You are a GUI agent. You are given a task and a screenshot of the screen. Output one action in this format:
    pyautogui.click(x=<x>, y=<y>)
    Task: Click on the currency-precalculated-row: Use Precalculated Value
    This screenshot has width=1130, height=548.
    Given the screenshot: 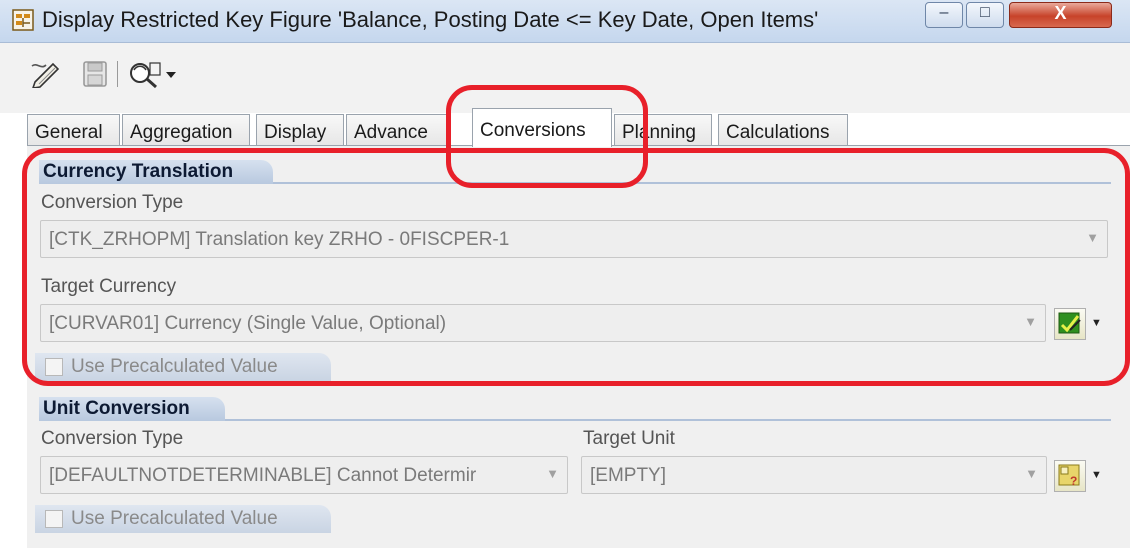 What is the action you would take?
    pyautogui.click(x=183, y=367)
    